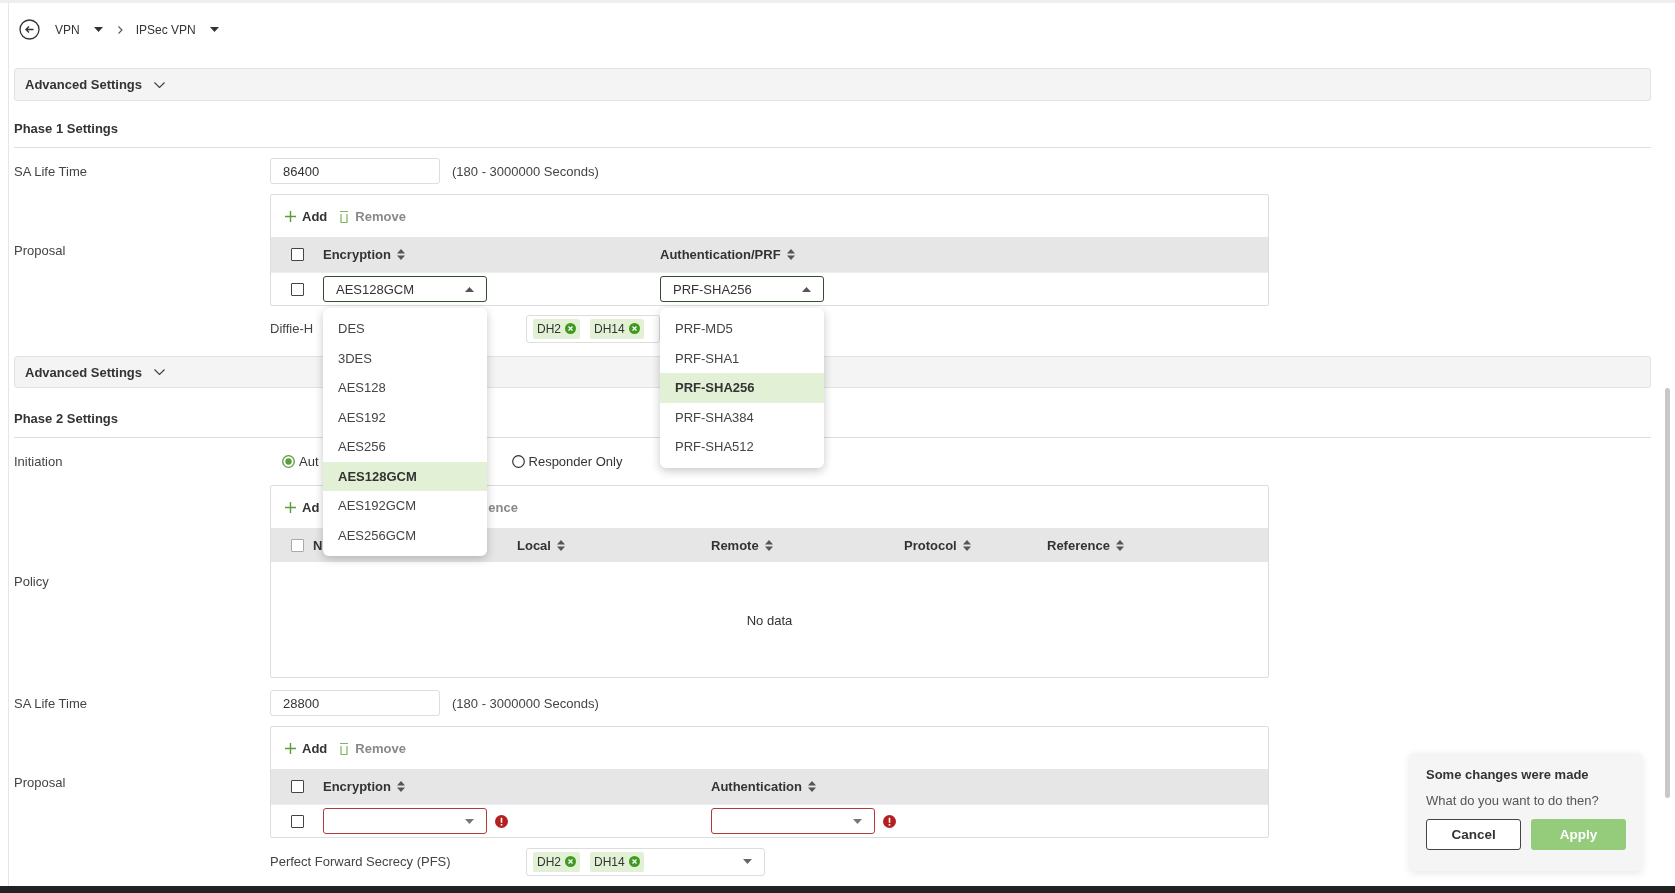 The height and width of the screenshot is (893, 1675). What do you see at coordinates (405, 329) in the screenshot?
I see `dropdown-option: DES` at bounding box center [405, 329].